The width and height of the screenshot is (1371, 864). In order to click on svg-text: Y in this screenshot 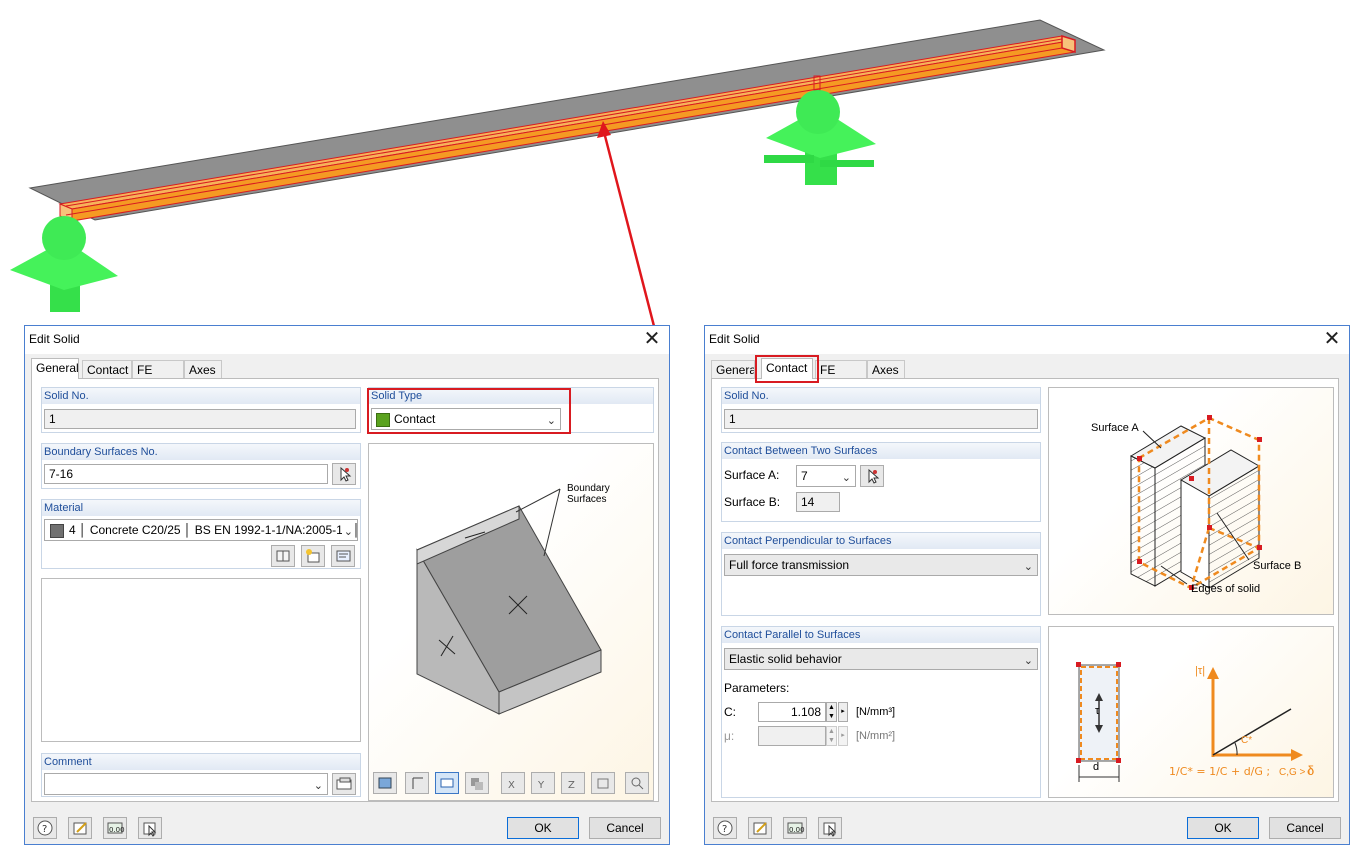, I will do `click(541, 785)`.